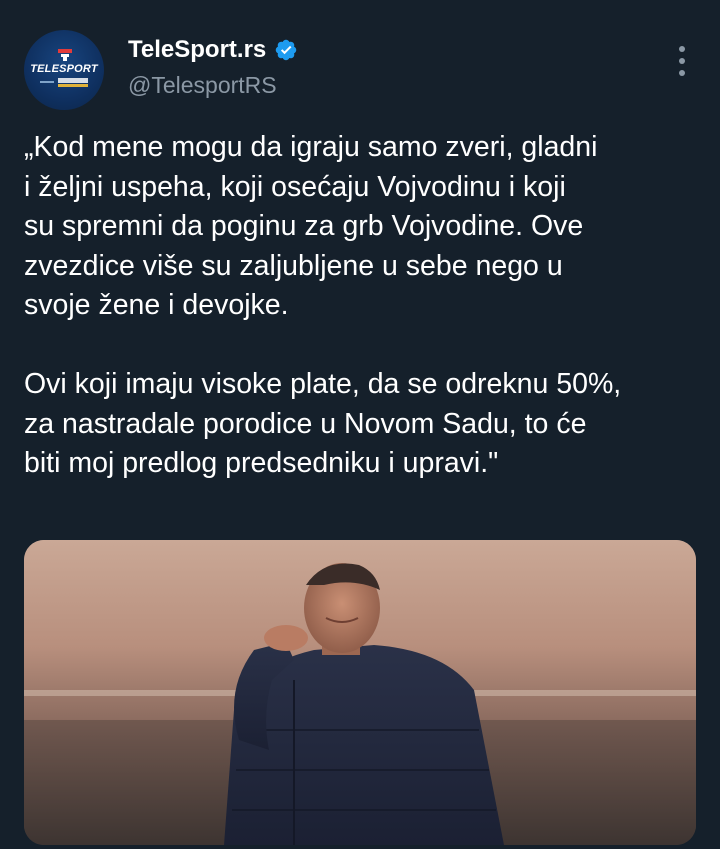 The height and width of the screenshot is (849, 720). I want to click on sponsor-logo-mark, so click(64, 82).